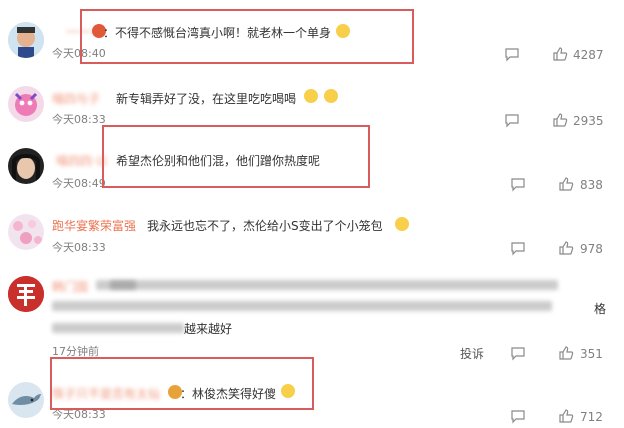 The height and width of the screenshot is (428, 624). Describe the element at coordinates (588, 55) in the screenshot. I see `like-count: 4287` at that location.